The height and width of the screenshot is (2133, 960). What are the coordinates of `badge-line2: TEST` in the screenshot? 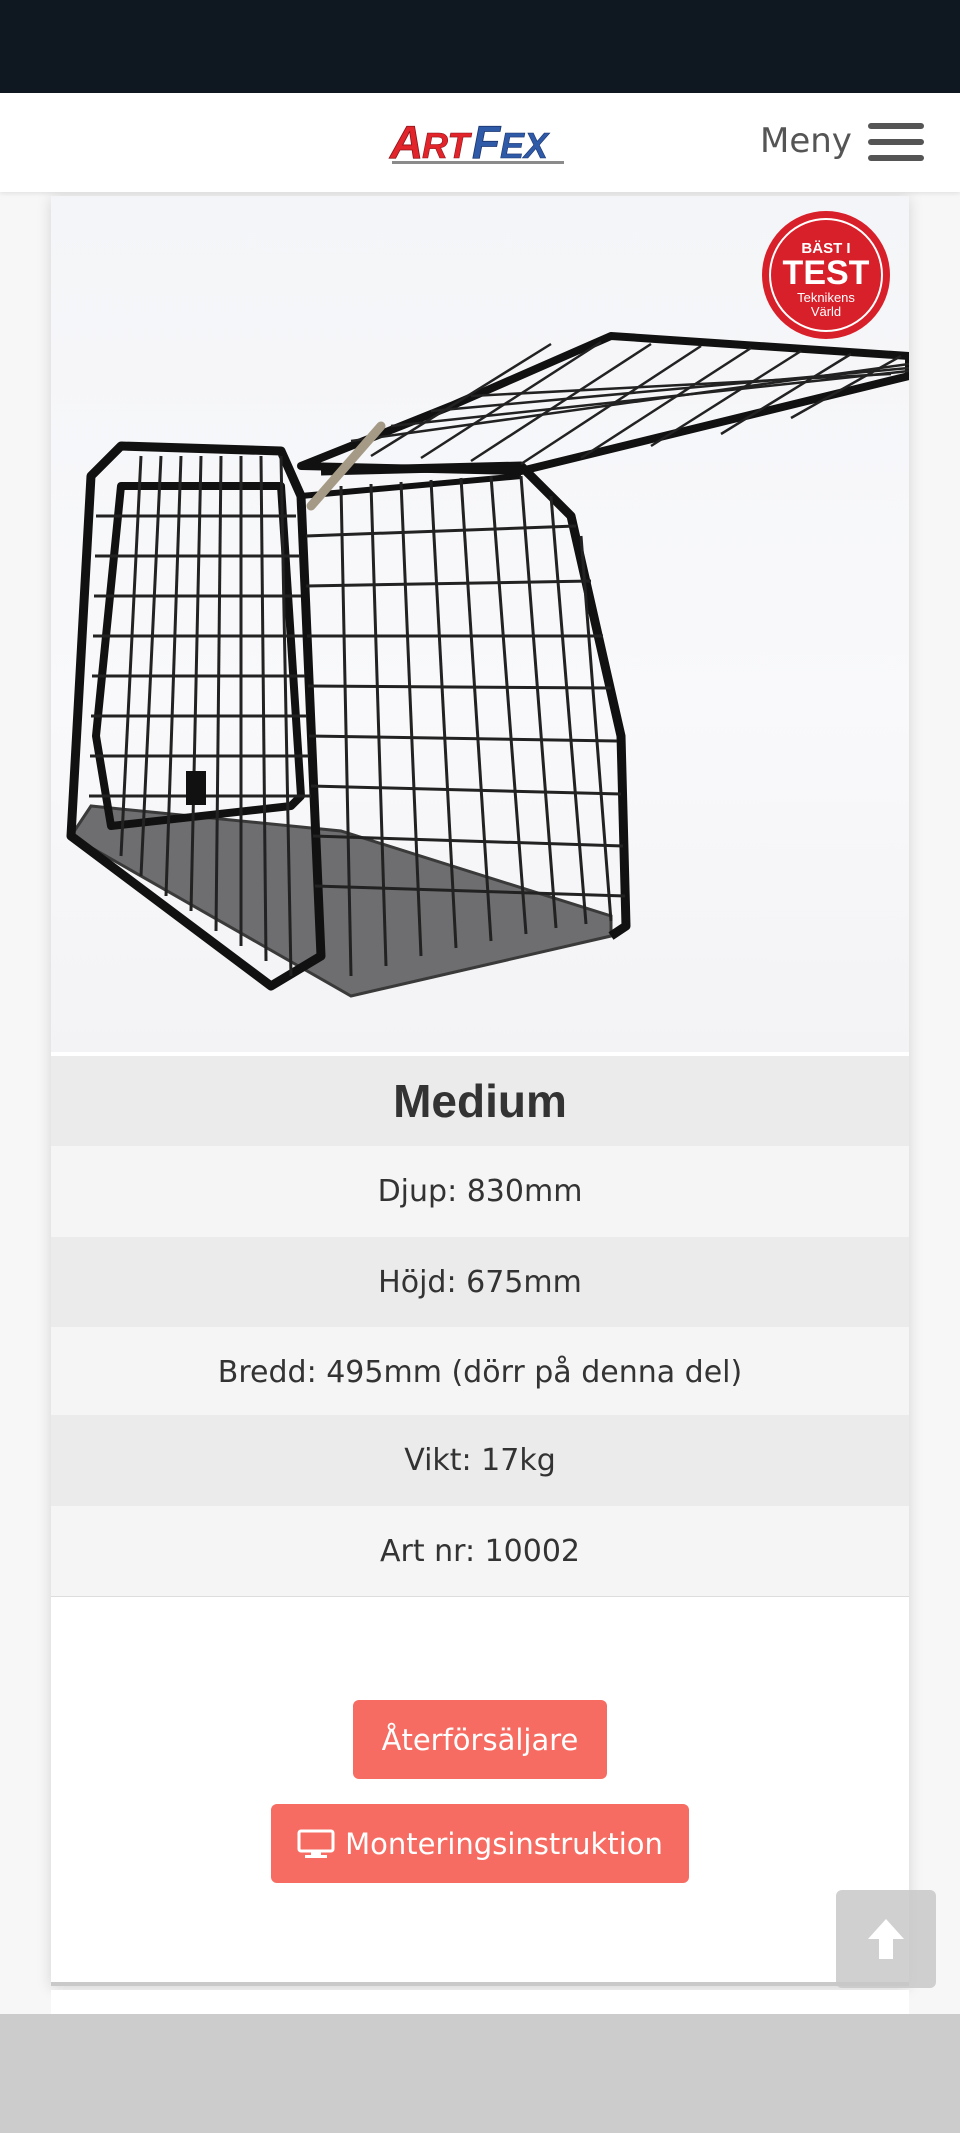 It's located at (826, 273).